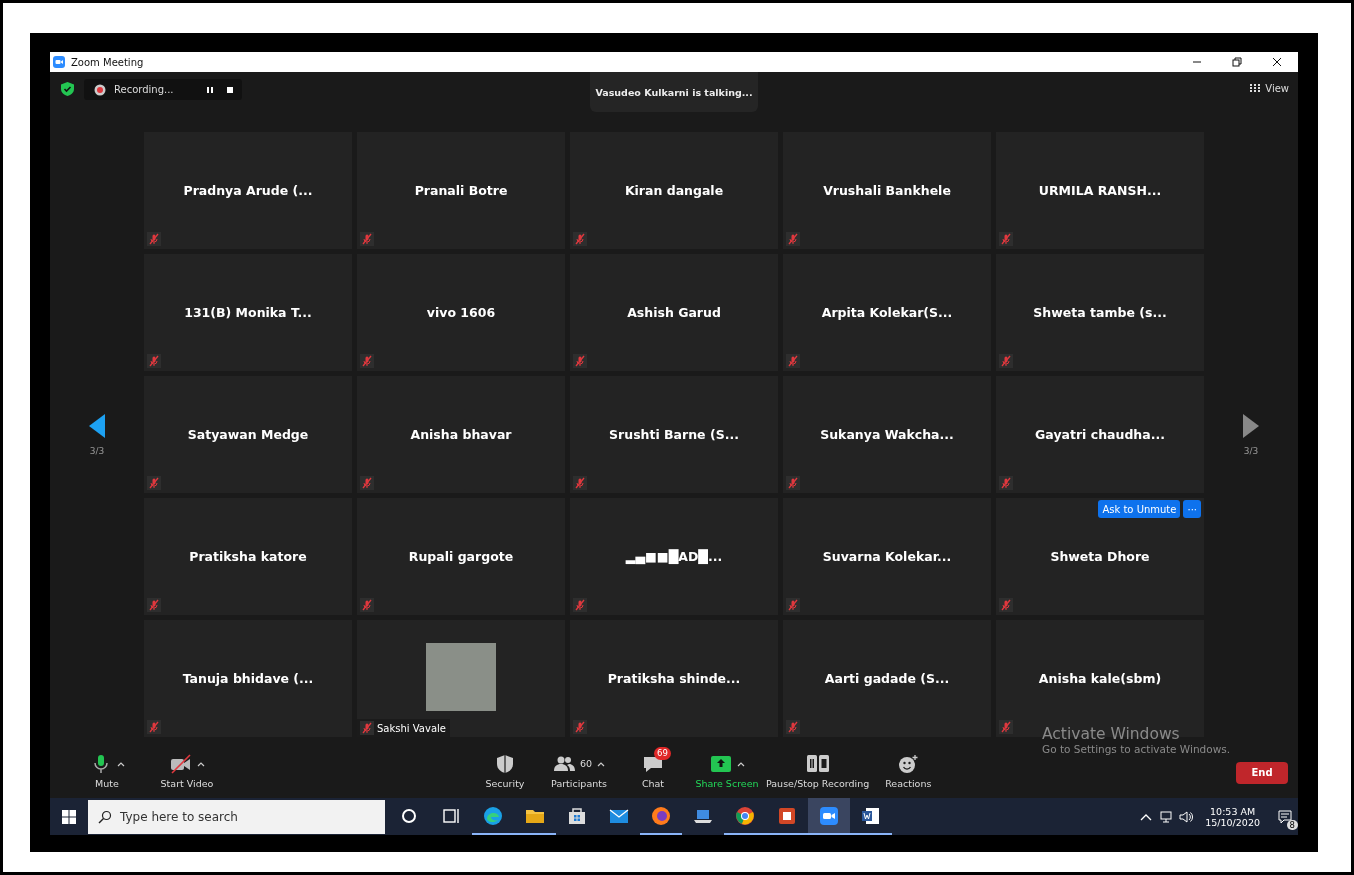 The image size is (1354, 875). I want to click on participant-name: Kiran dangale, so click(674, 190).